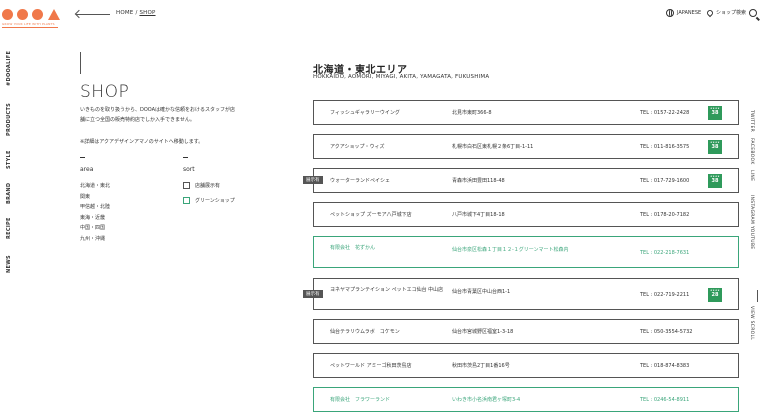 The image size is (768, 420). Describe the element at coordinates (136, 13) in the screenshot. I see `breadcrumb: HOME / SHOP` at that location.